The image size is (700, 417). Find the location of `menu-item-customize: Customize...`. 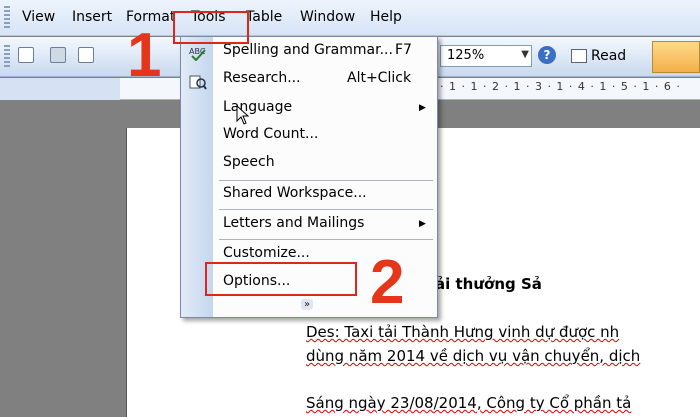

menu-item-customize: Customize... is located at coordinates (266, 253).